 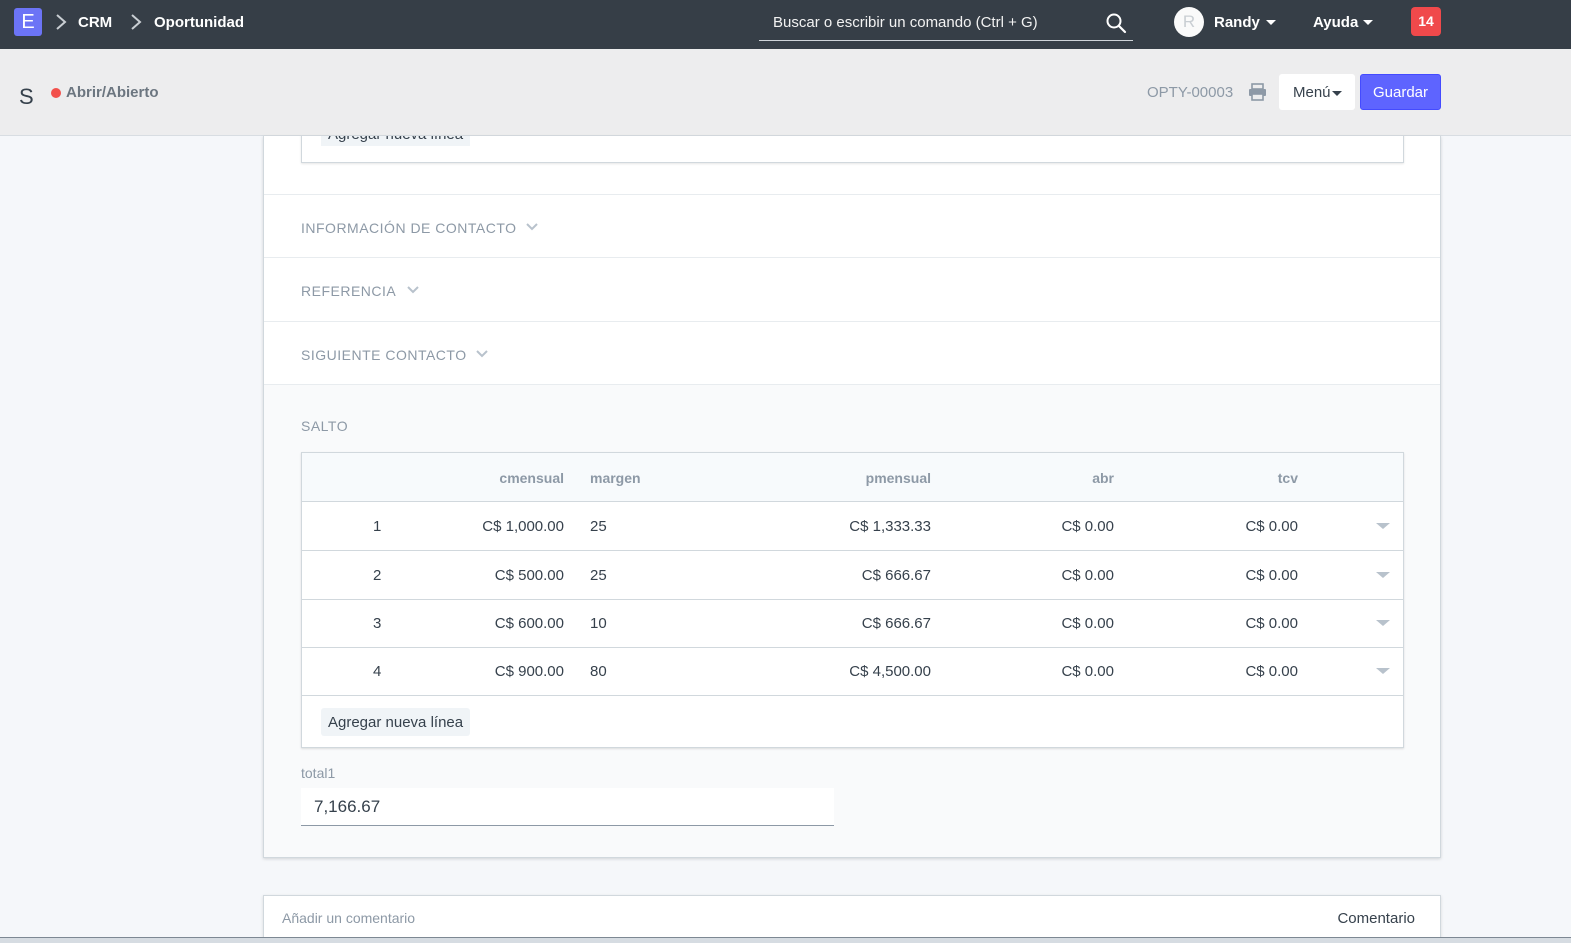 I want to click on section-contact-info: INFORMACIÓN DE CONTACTO, so click(x=852, y=225).